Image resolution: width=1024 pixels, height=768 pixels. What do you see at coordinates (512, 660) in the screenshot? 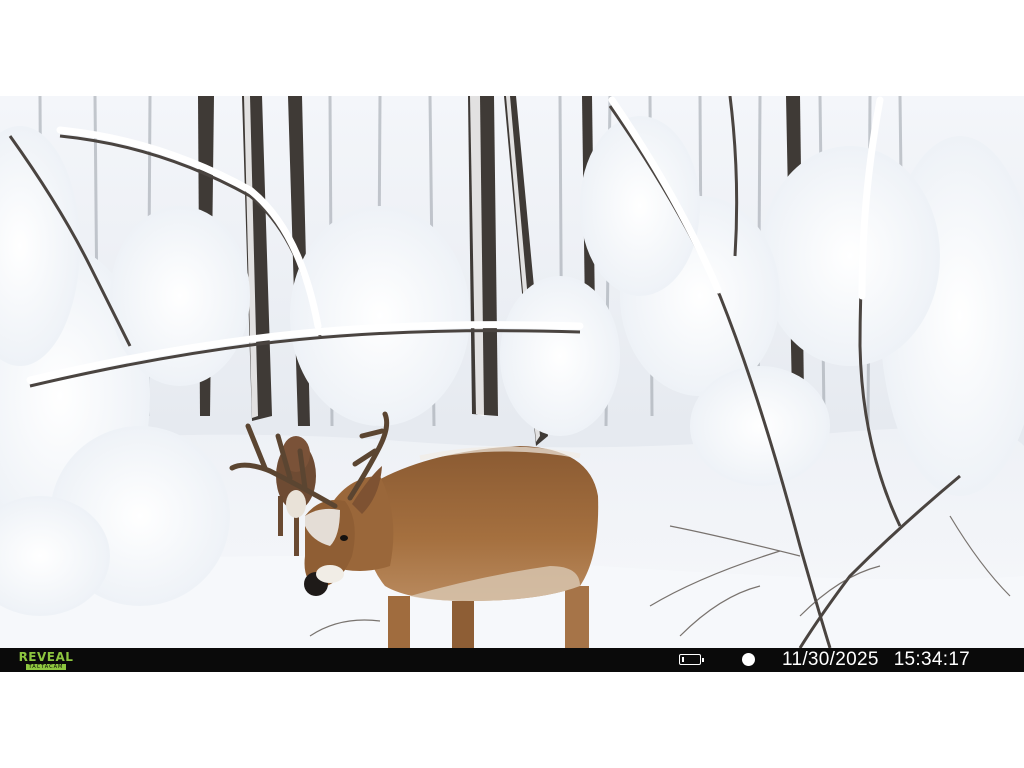
I see `camera-info-bar: REVEAL TACTACAM 11/30/2025 15:34:17` at bounding box center [512, 660].